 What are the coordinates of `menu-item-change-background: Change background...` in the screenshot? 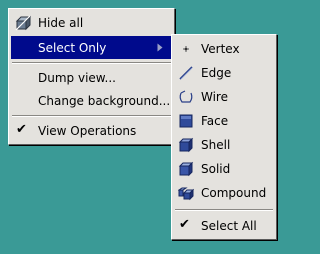 It's located at (91, 100).